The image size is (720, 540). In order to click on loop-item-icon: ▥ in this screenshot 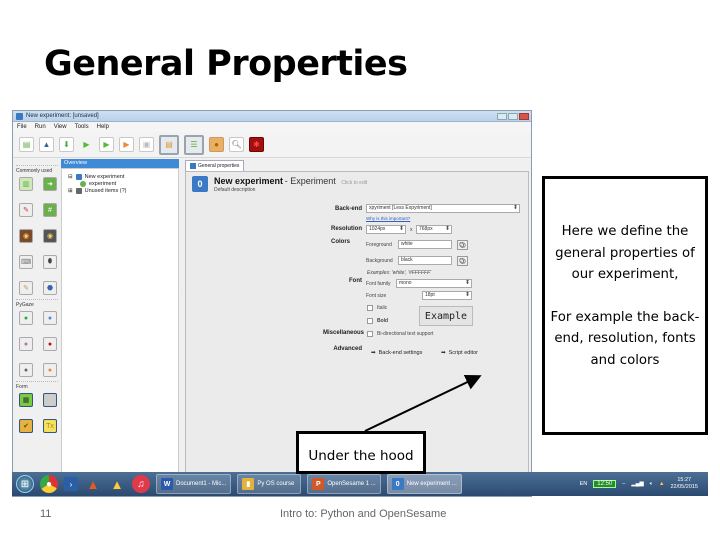, I will do `click(26, 184)`.